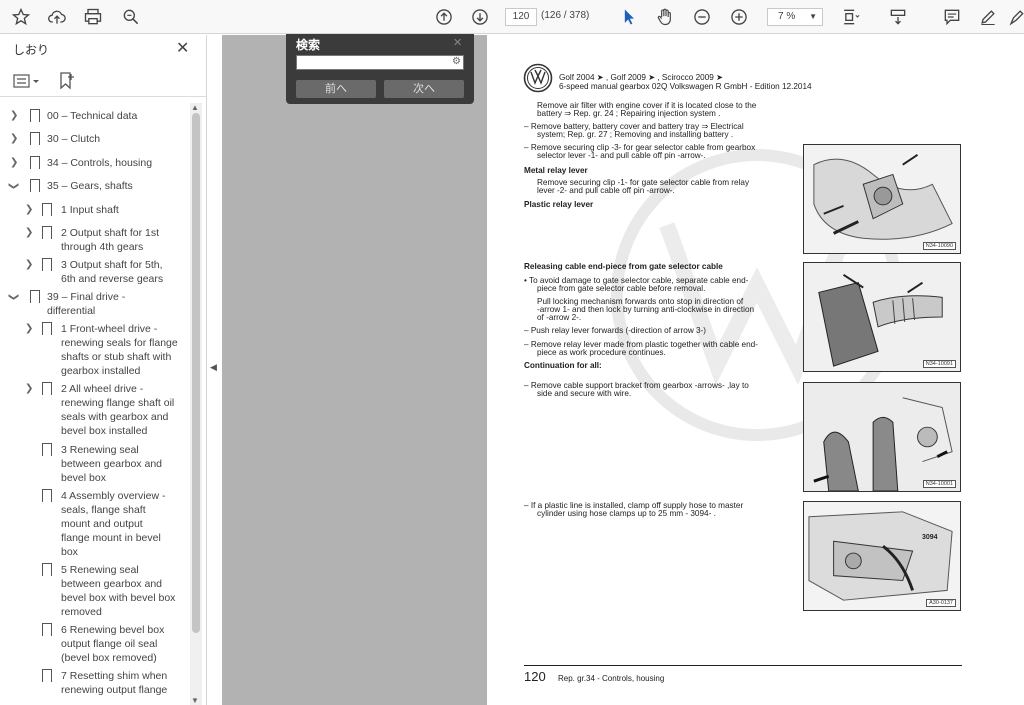 The height and width of the screenshot is (705, 1024). I want to click on upload-cloud-icon, so click(57, 17).